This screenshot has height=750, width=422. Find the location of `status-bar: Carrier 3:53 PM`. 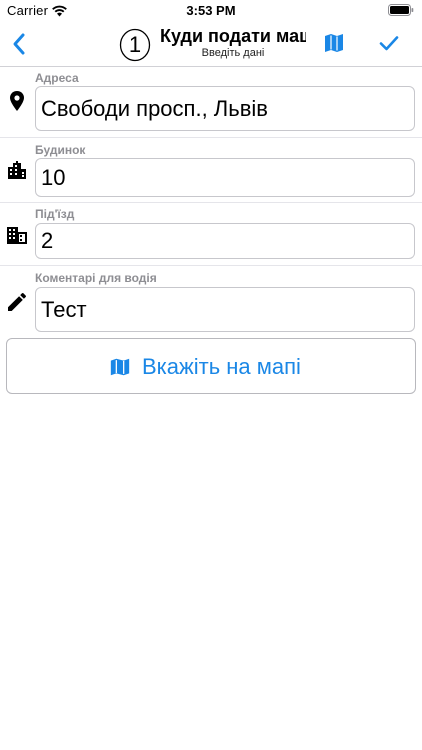

status-bar: Carrier 3:53 PM is located at coordinates (211, 11).